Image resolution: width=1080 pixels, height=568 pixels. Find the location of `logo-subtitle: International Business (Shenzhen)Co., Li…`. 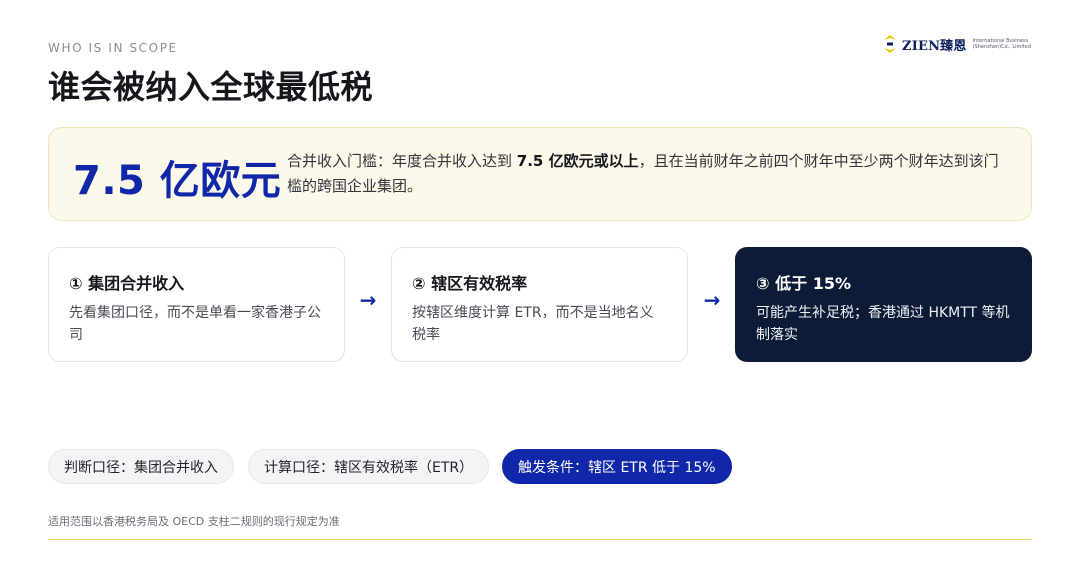

logo-subtitle: International Business (Shenzhen)Co., Li… is located at coordinates (1002, 44).